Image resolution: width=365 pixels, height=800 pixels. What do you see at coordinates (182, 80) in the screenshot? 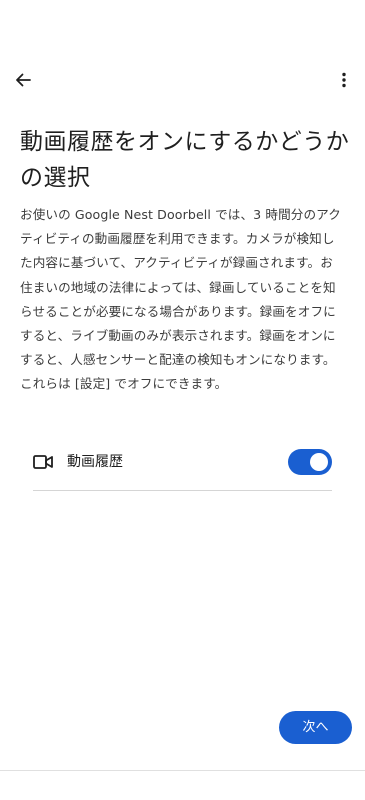
I see `top-app-bar` at bounding box center [182, 80].